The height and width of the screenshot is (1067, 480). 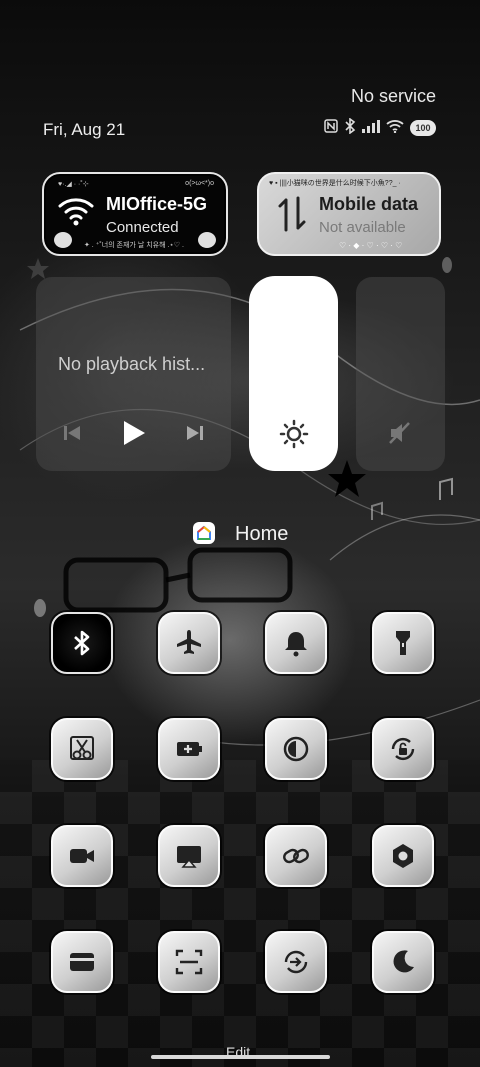 I want to click on bell-icon, so click(x=296, y=644).